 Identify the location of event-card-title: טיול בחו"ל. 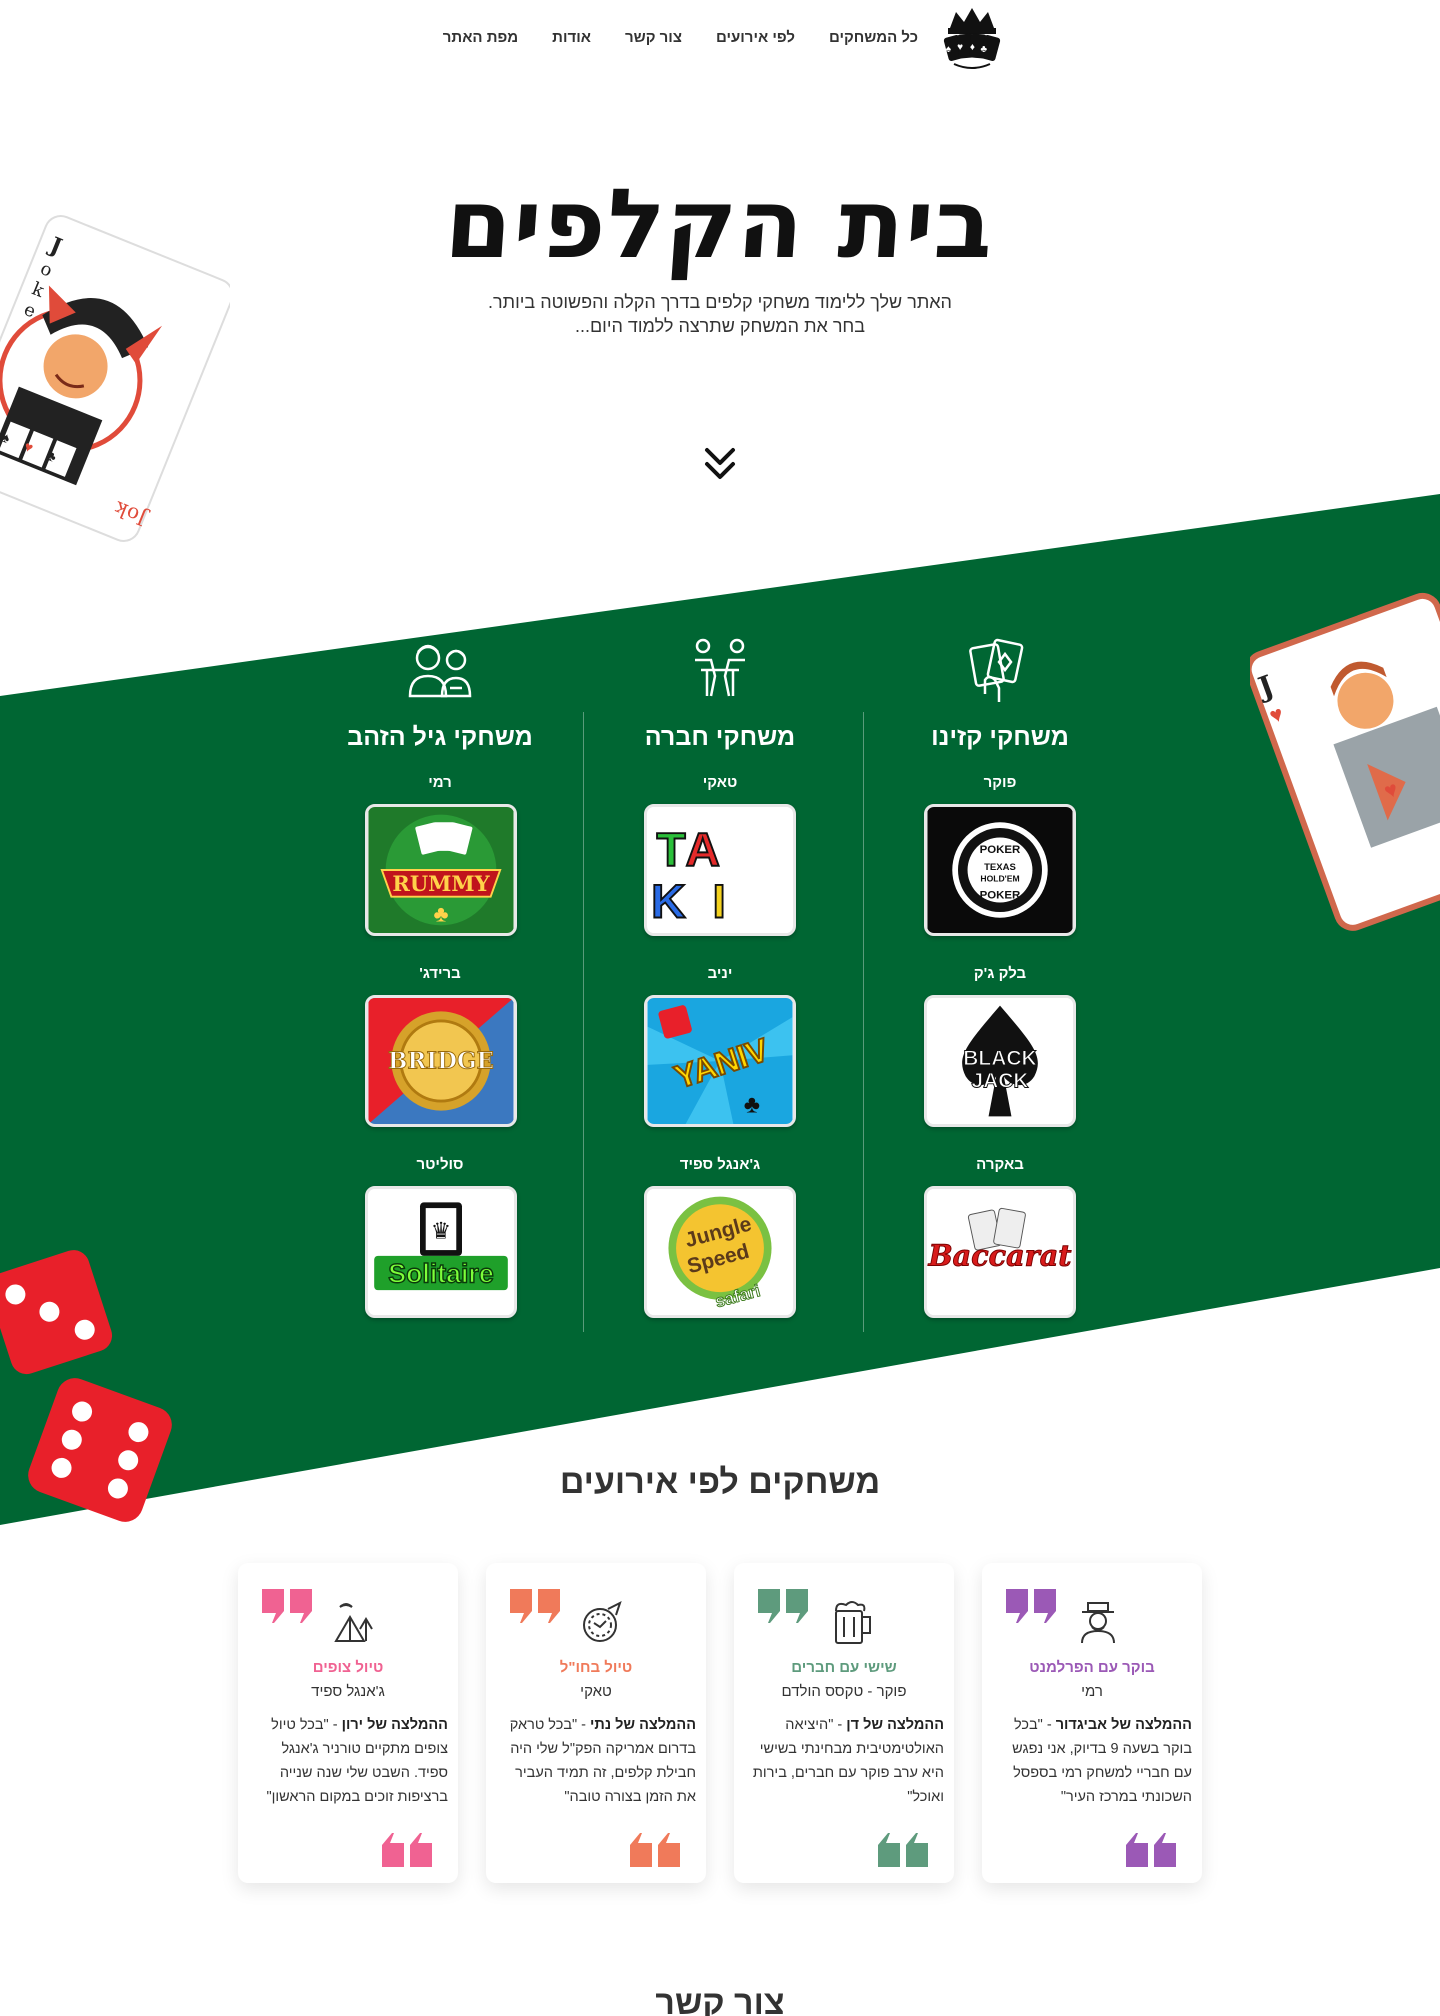
(596, 1667).